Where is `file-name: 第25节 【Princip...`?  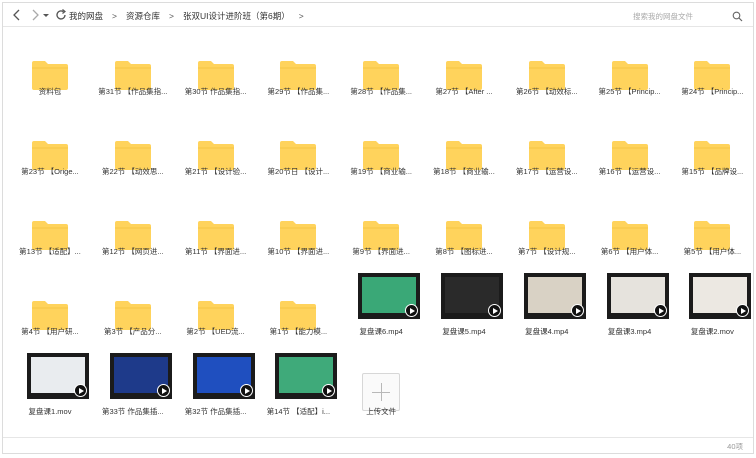 file-name: 第25节 【Princip... is located at coordinates (629, 91).